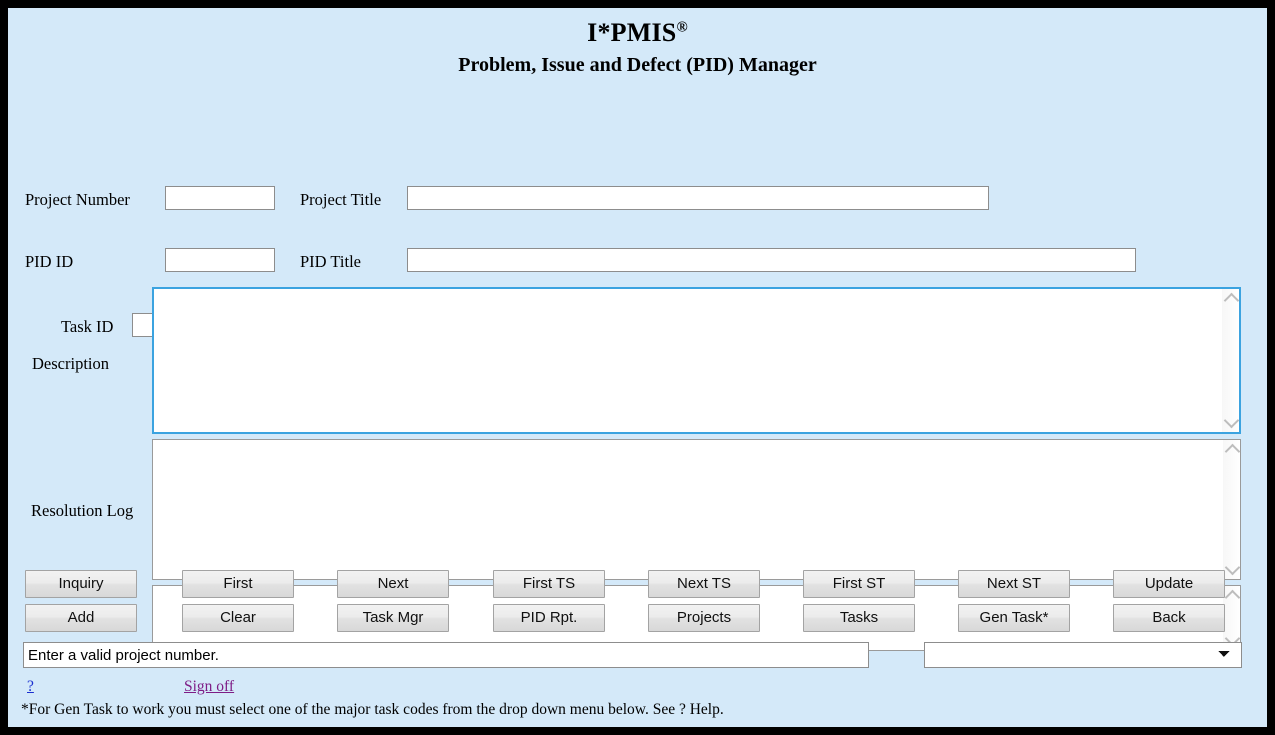 The image size is (1275, 735). Describe the element at coordinates (549, 584) in the screenshot. I see `first-ts-button: First TS` at that location.